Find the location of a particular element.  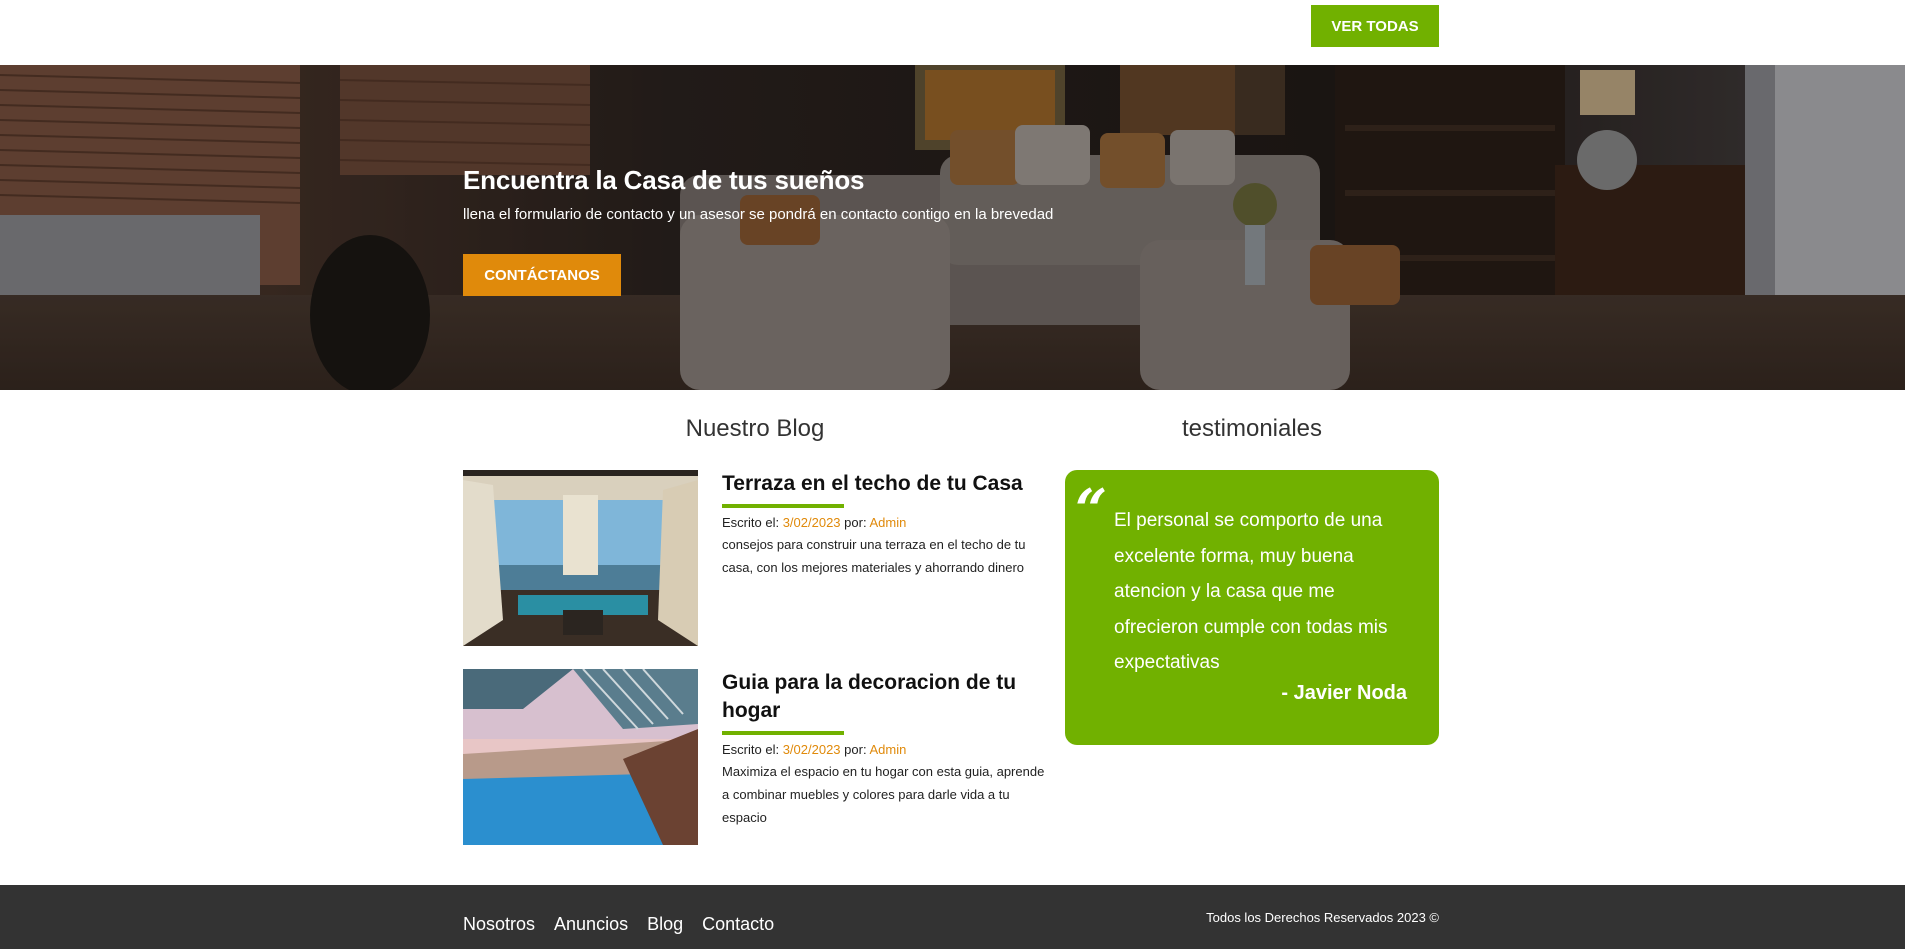

footer-nav: Nosotros Anuncios Blog Contacto is located at coordinates (618, 924).